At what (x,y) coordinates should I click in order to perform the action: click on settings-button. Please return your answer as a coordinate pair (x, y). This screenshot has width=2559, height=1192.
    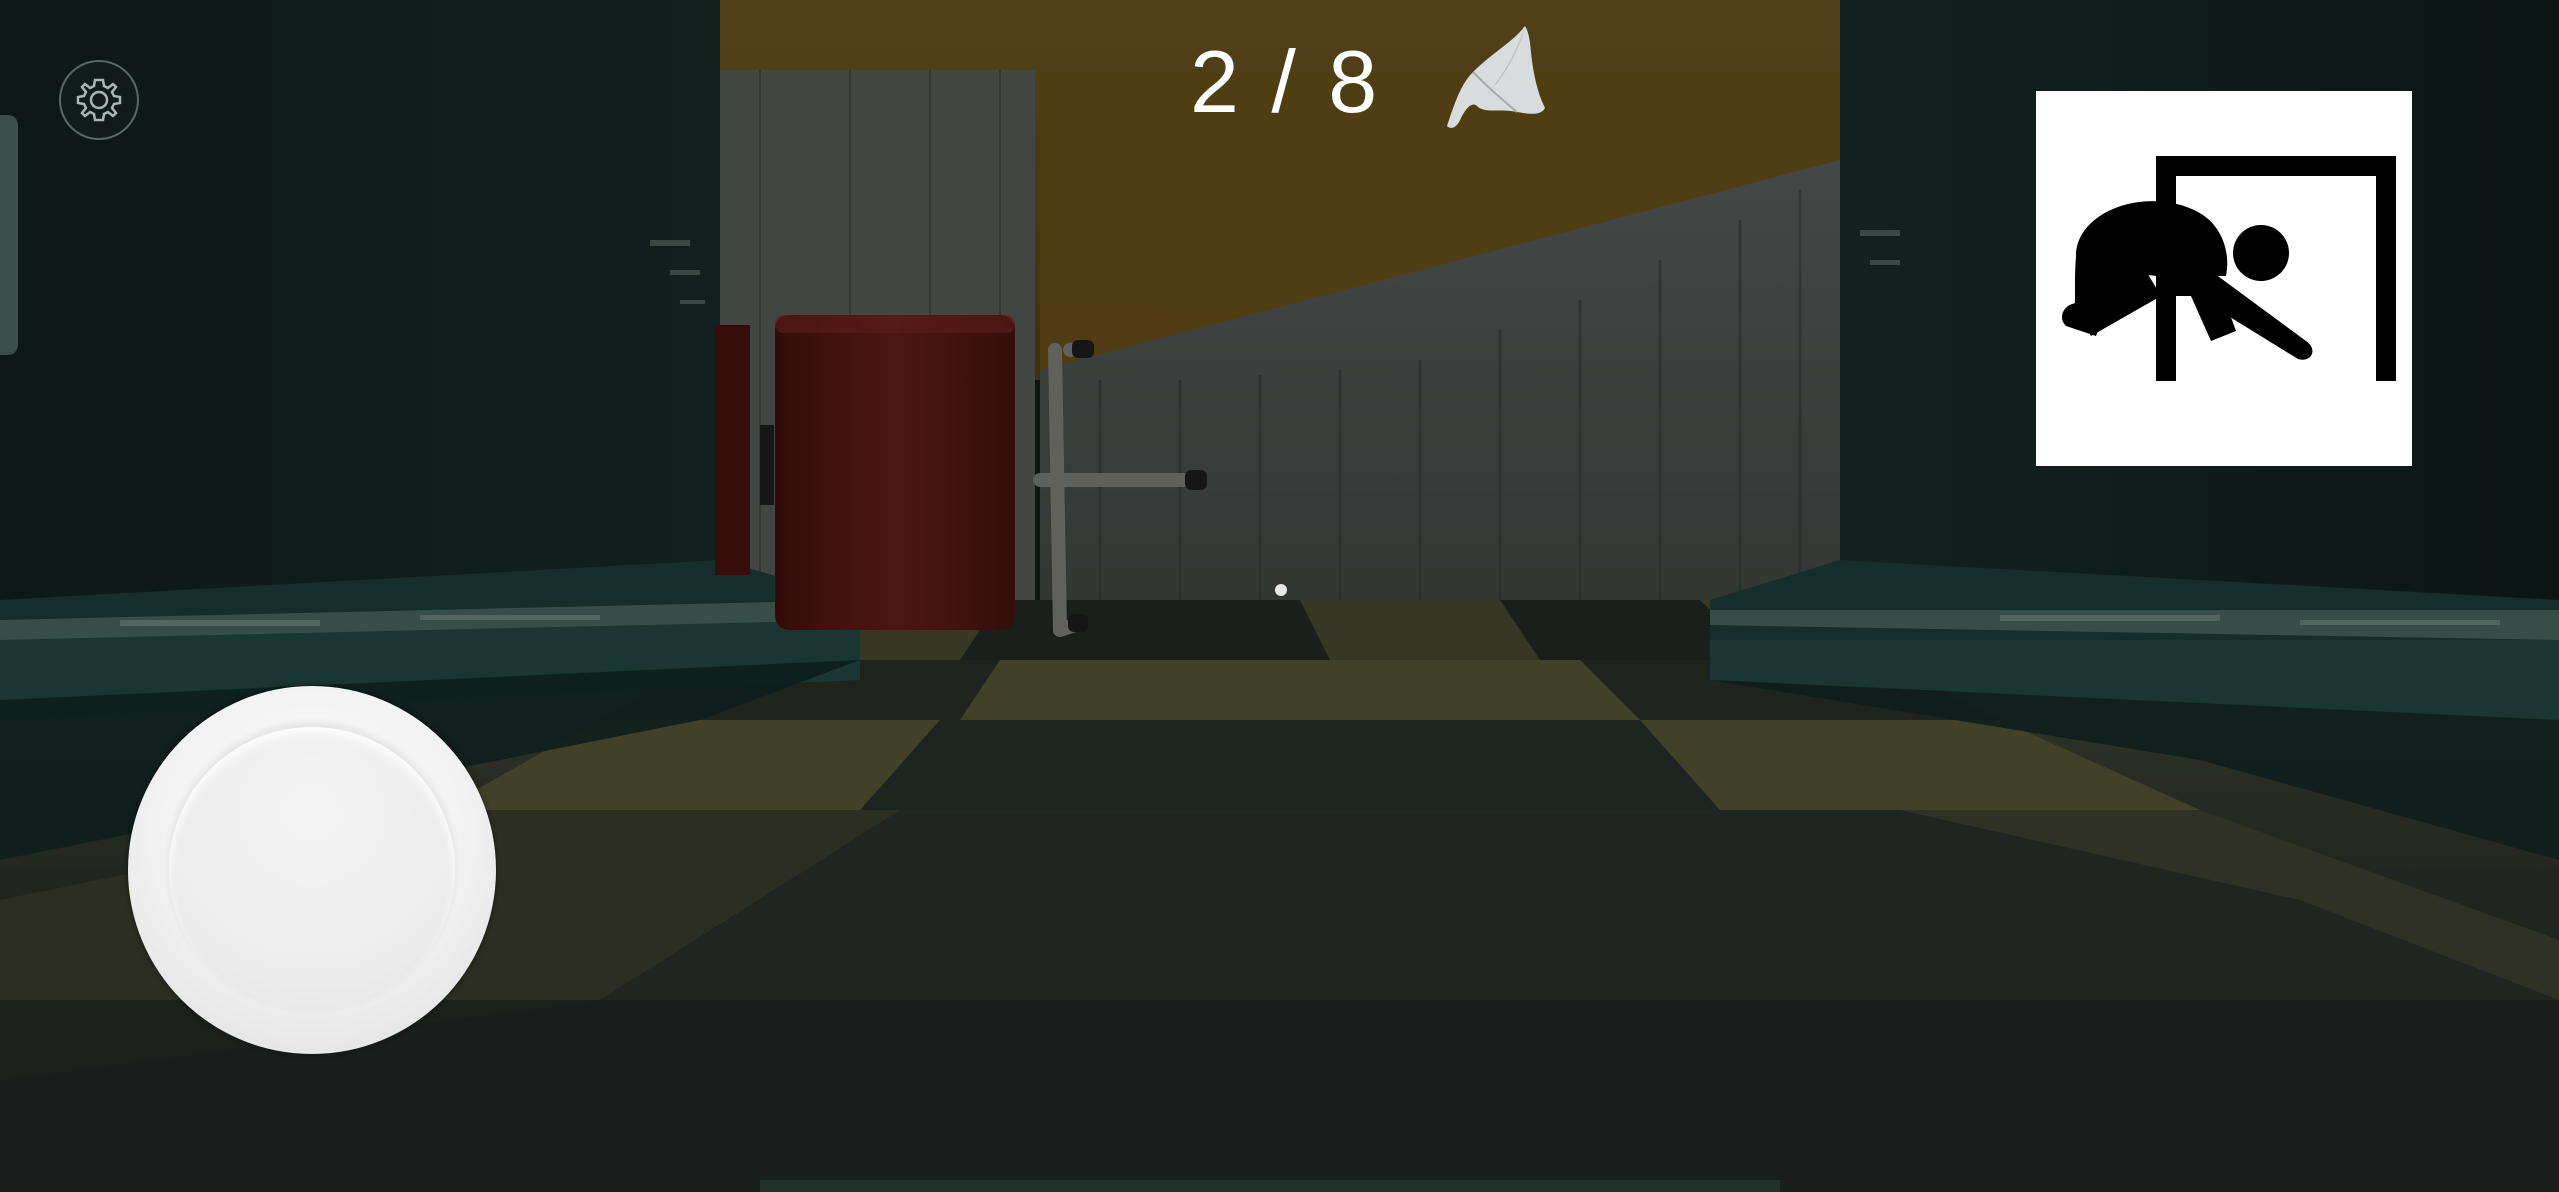
    Looking at the image, I should click on (99, 100).